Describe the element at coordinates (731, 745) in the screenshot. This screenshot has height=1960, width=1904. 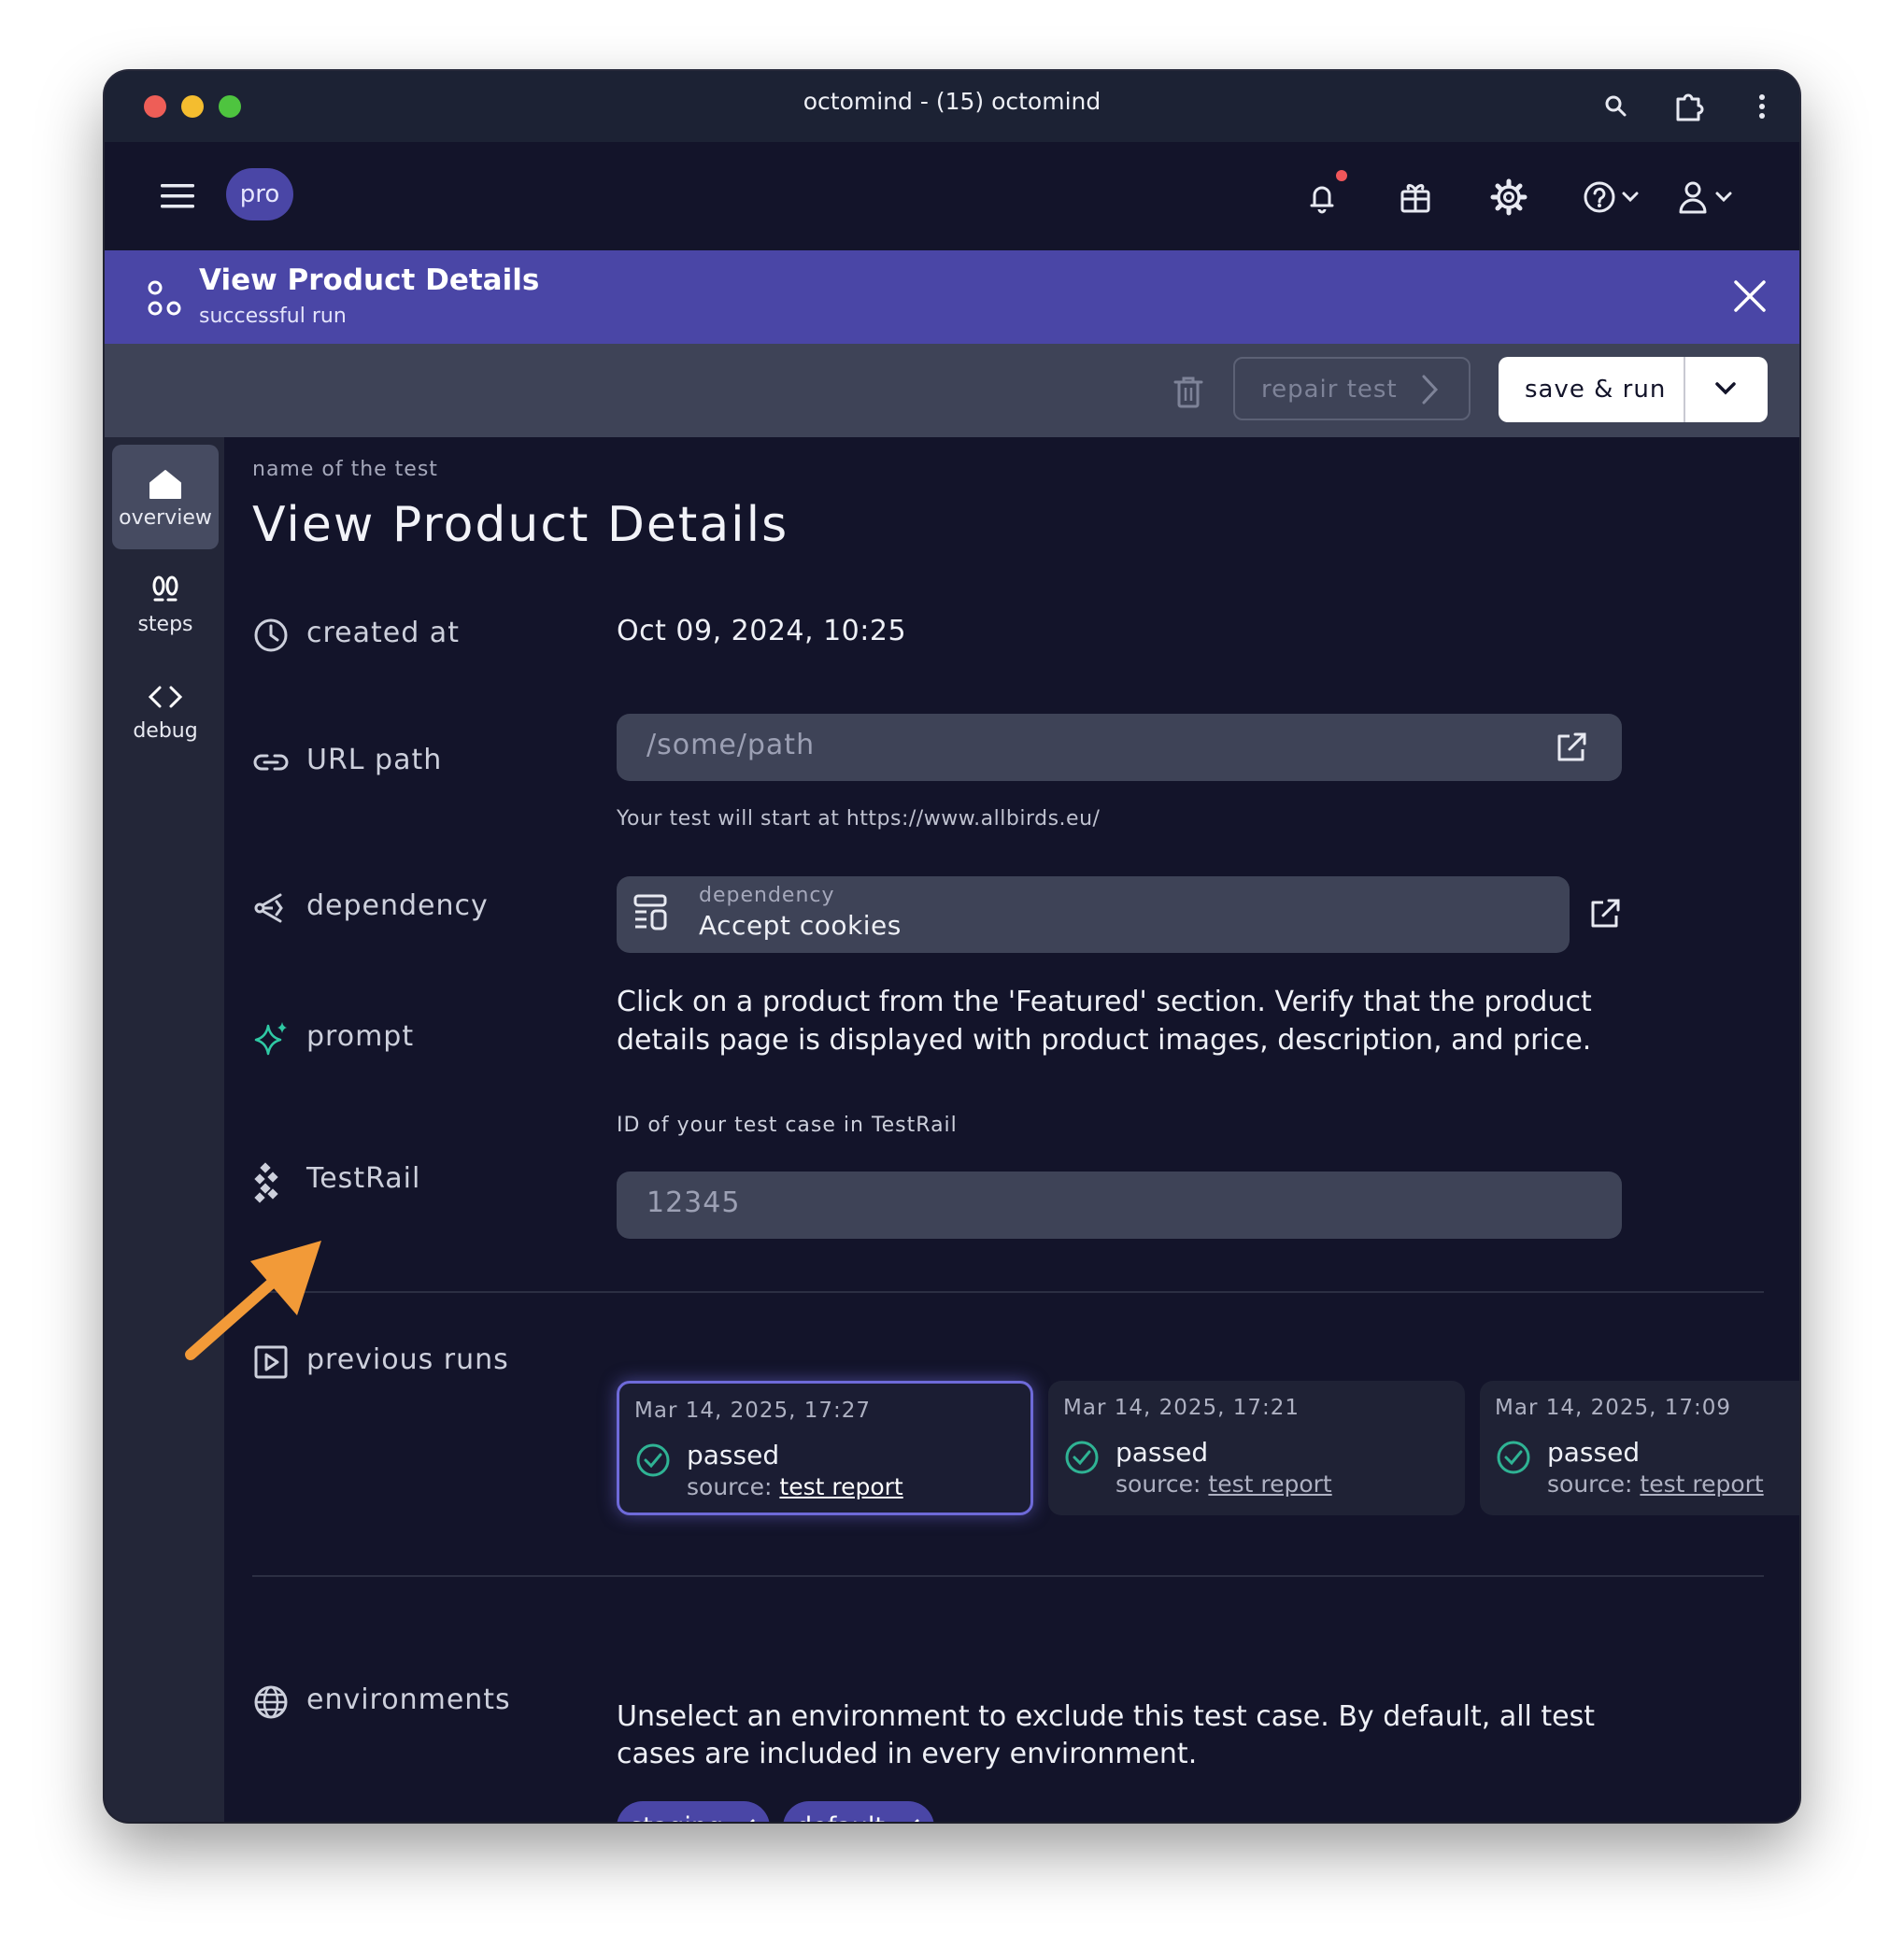
I see `url-path-placeholder: /some/path` at that location.